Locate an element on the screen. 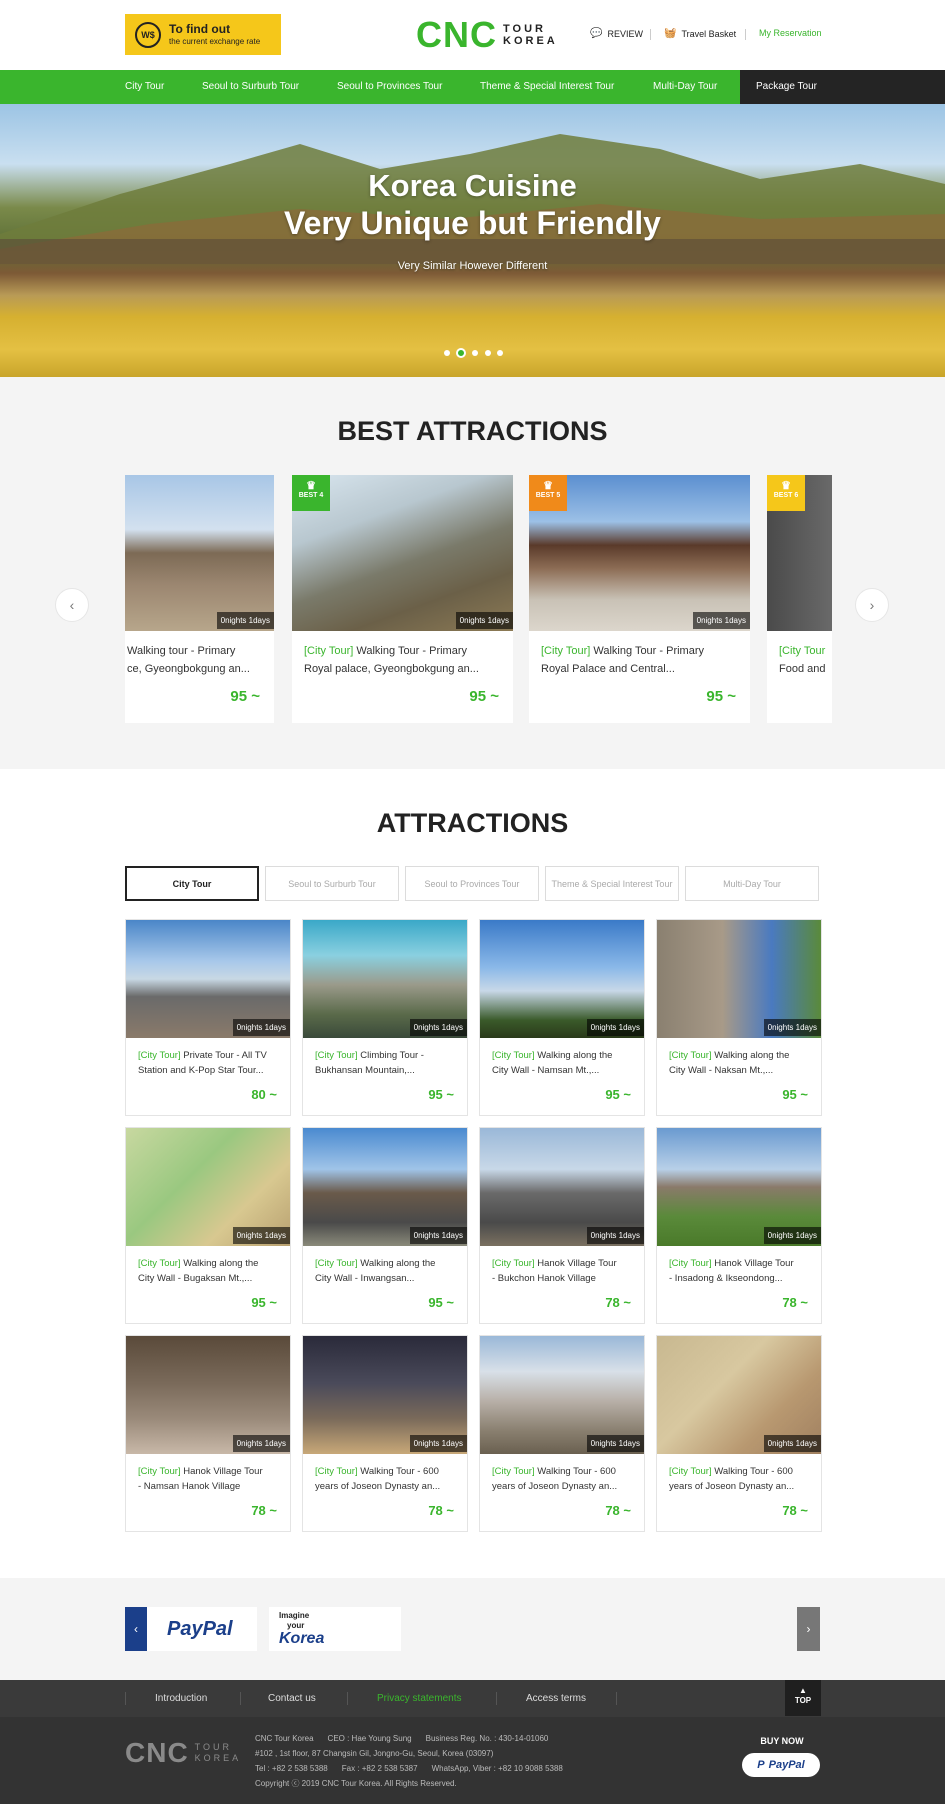 This screenshot has height=1804, width=945. travel-basket-link: 🧺 Travel Basket is located at coordinates (700, 33).